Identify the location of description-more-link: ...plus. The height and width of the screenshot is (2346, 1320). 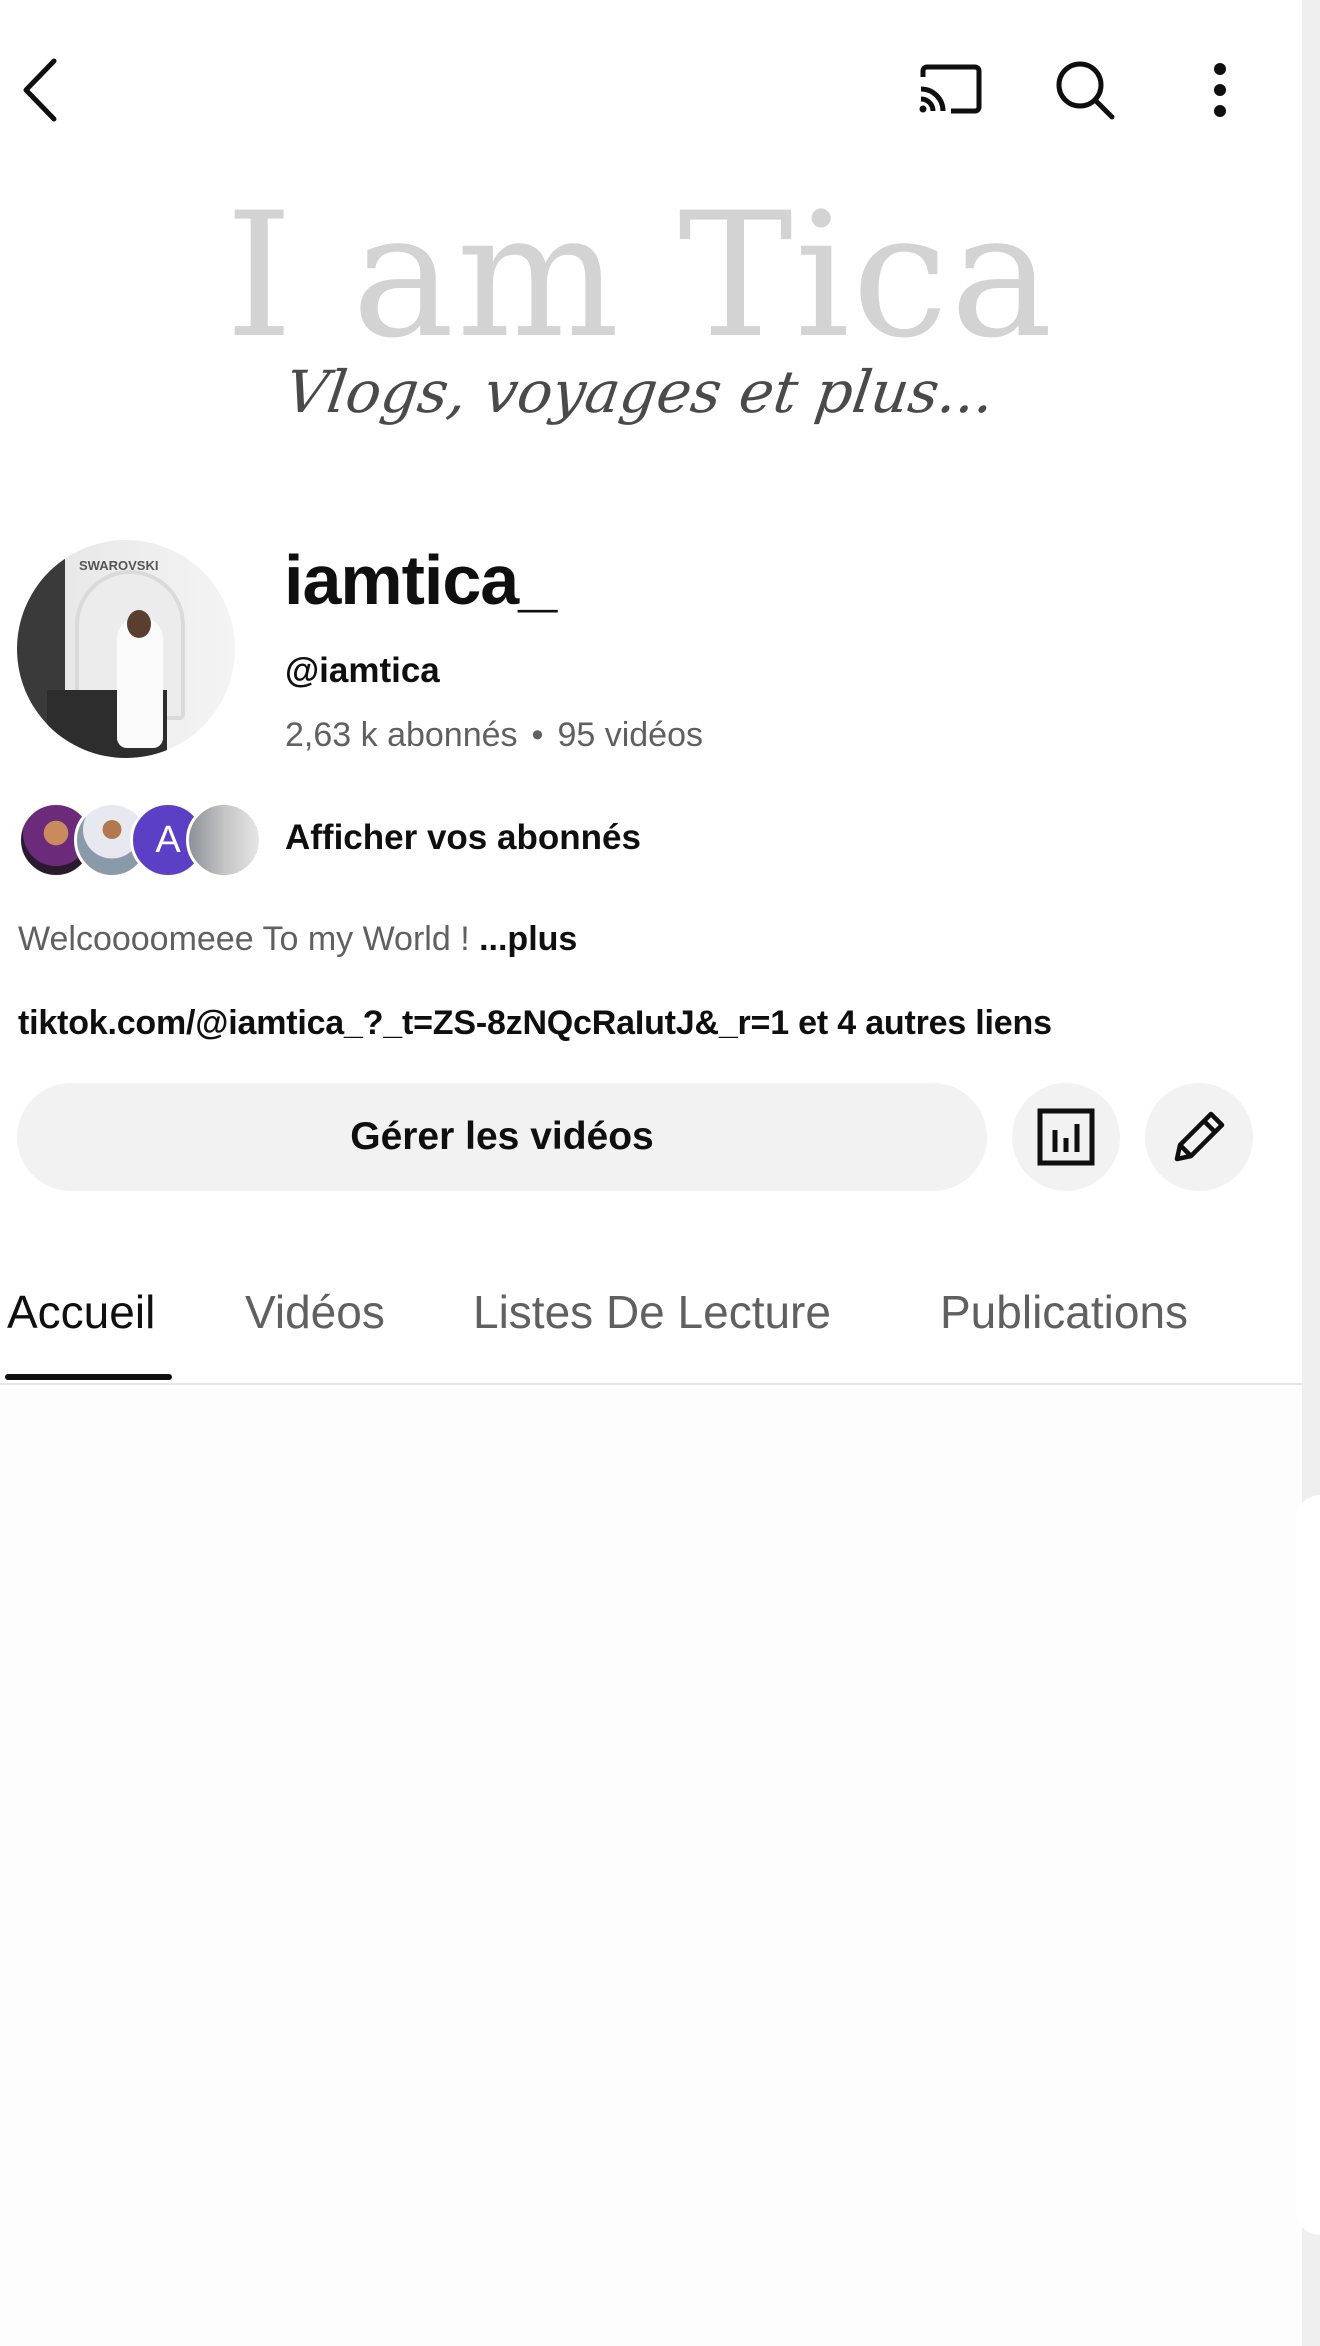
(528, 939).